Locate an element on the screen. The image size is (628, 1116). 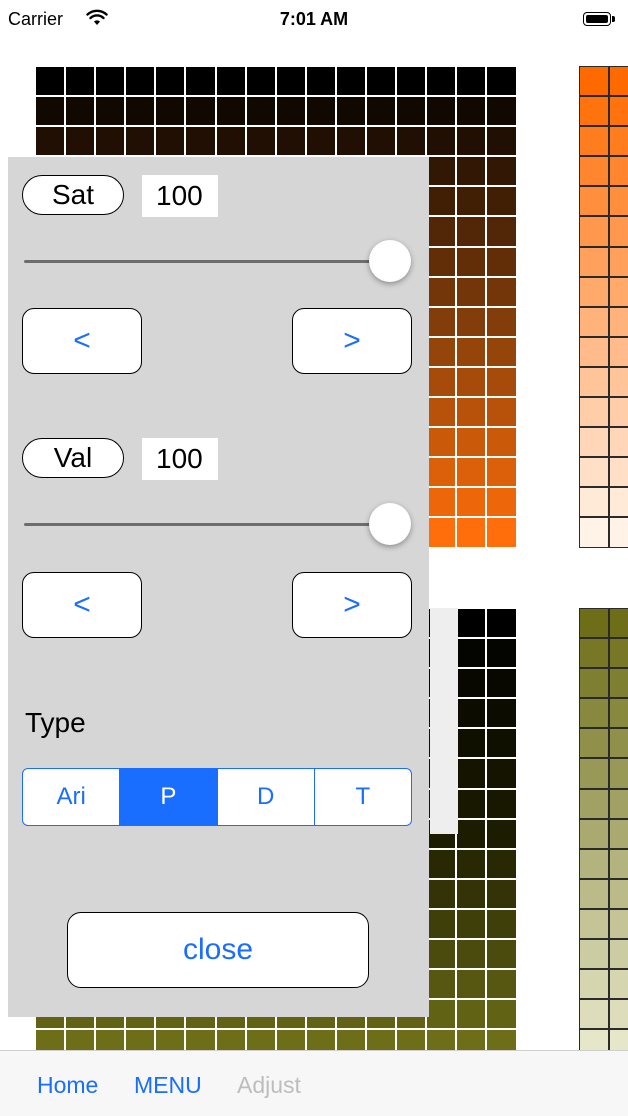
palette-grid-orange-light is located at coordinates (603, 307).